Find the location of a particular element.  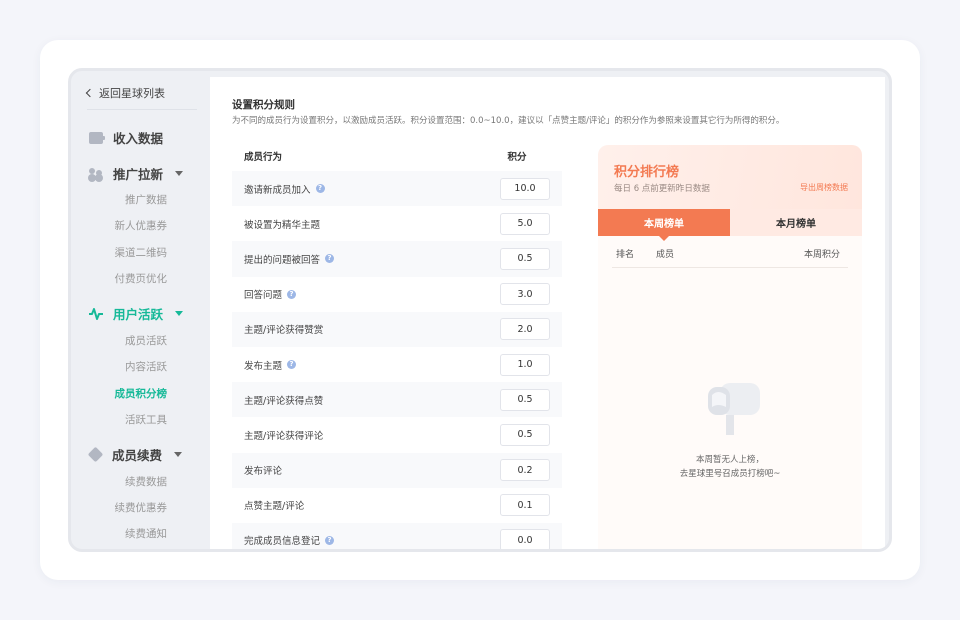

rule-row: 回答问题? is located at coordinates (397, 294).